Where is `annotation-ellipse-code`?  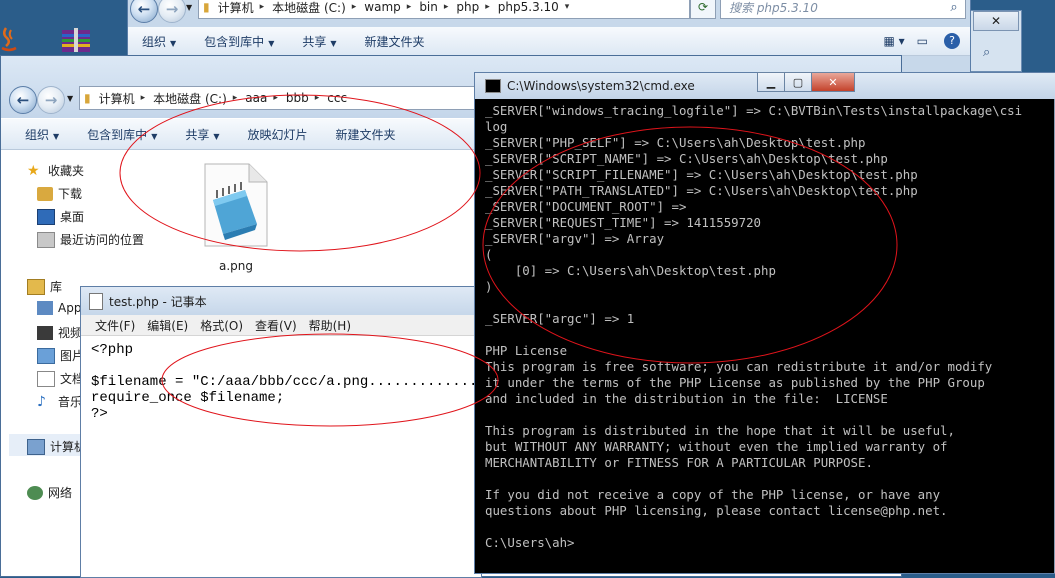
annotation-ellipse-code is located at coordinates (330, 380).